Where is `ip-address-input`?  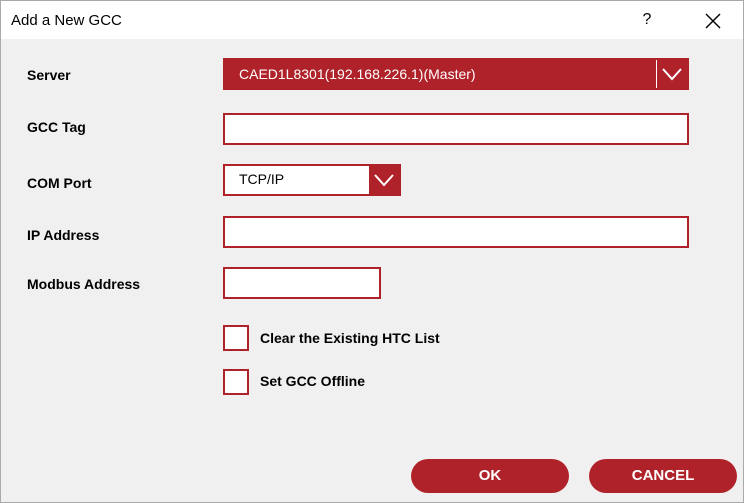
ip-address-input is located at coordinates (456, 232).